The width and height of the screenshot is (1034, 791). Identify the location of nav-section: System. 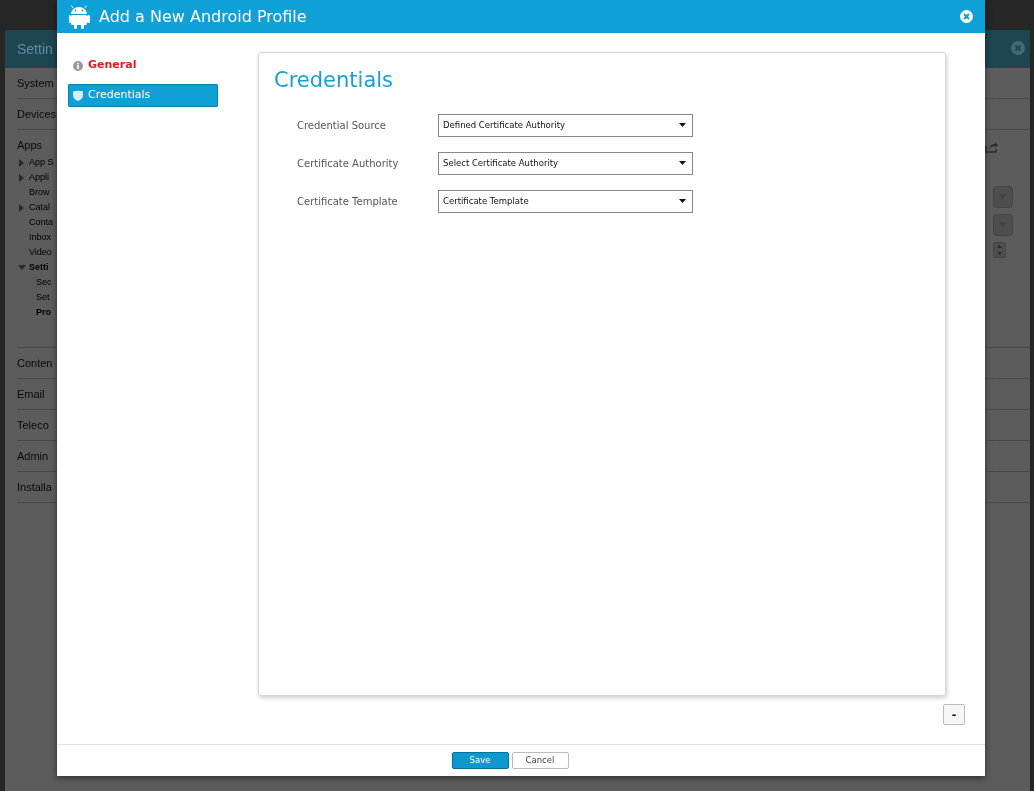
(35, 83).